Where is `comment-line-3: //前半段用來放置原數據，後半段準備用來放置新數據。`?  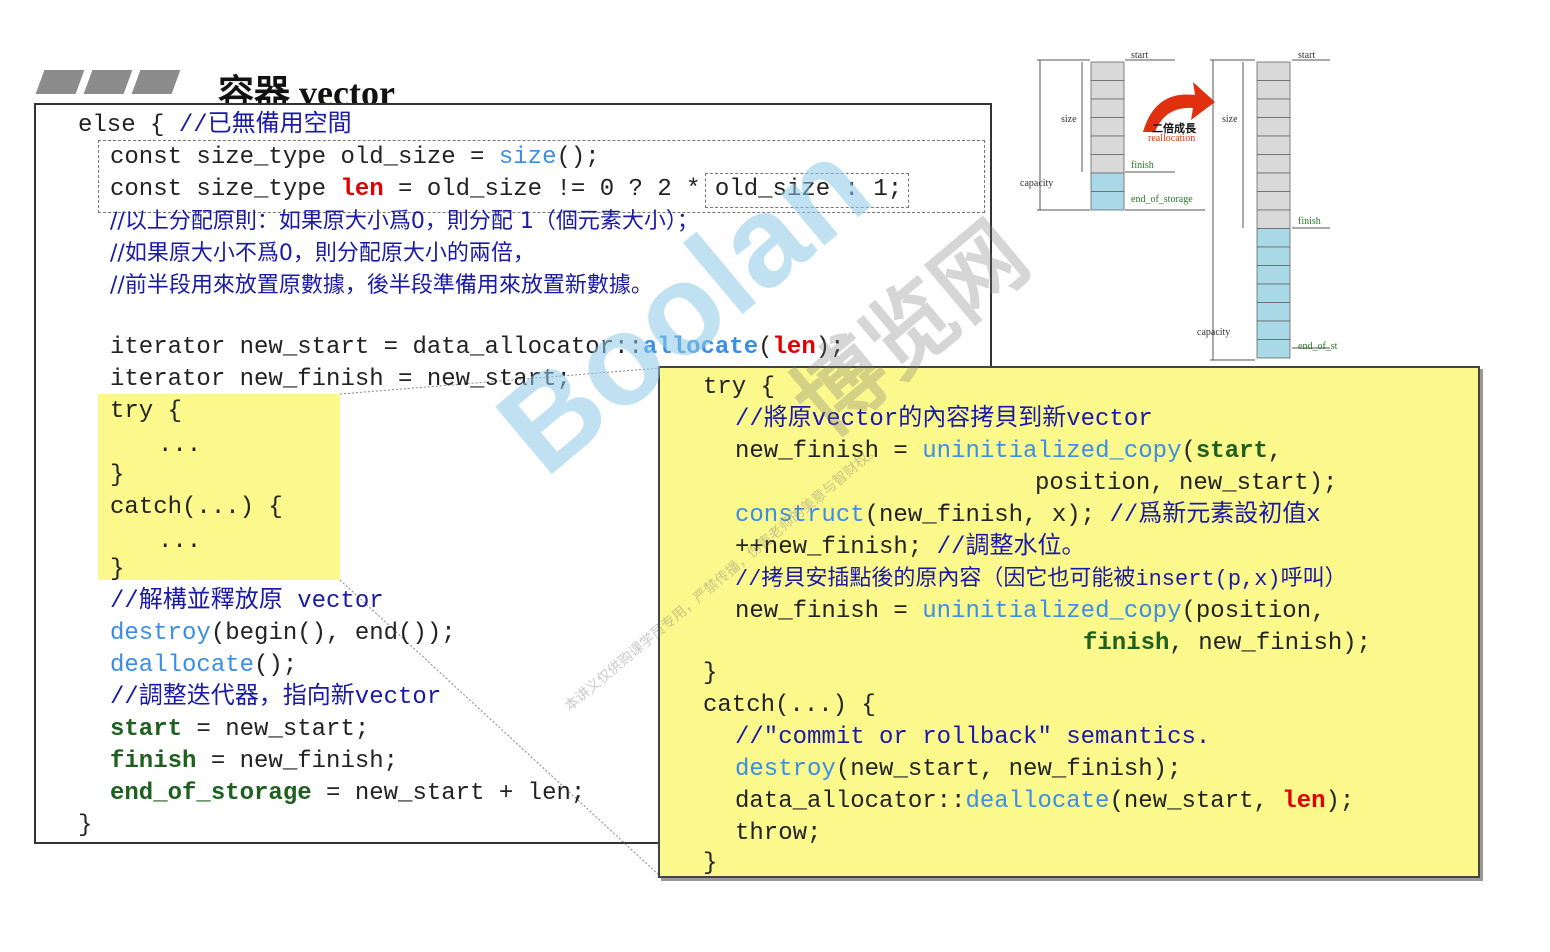
comment-line-3: //前半段用來放置原數據，後半段準備用來放置新數據。 is located at coordinates (381, 285).